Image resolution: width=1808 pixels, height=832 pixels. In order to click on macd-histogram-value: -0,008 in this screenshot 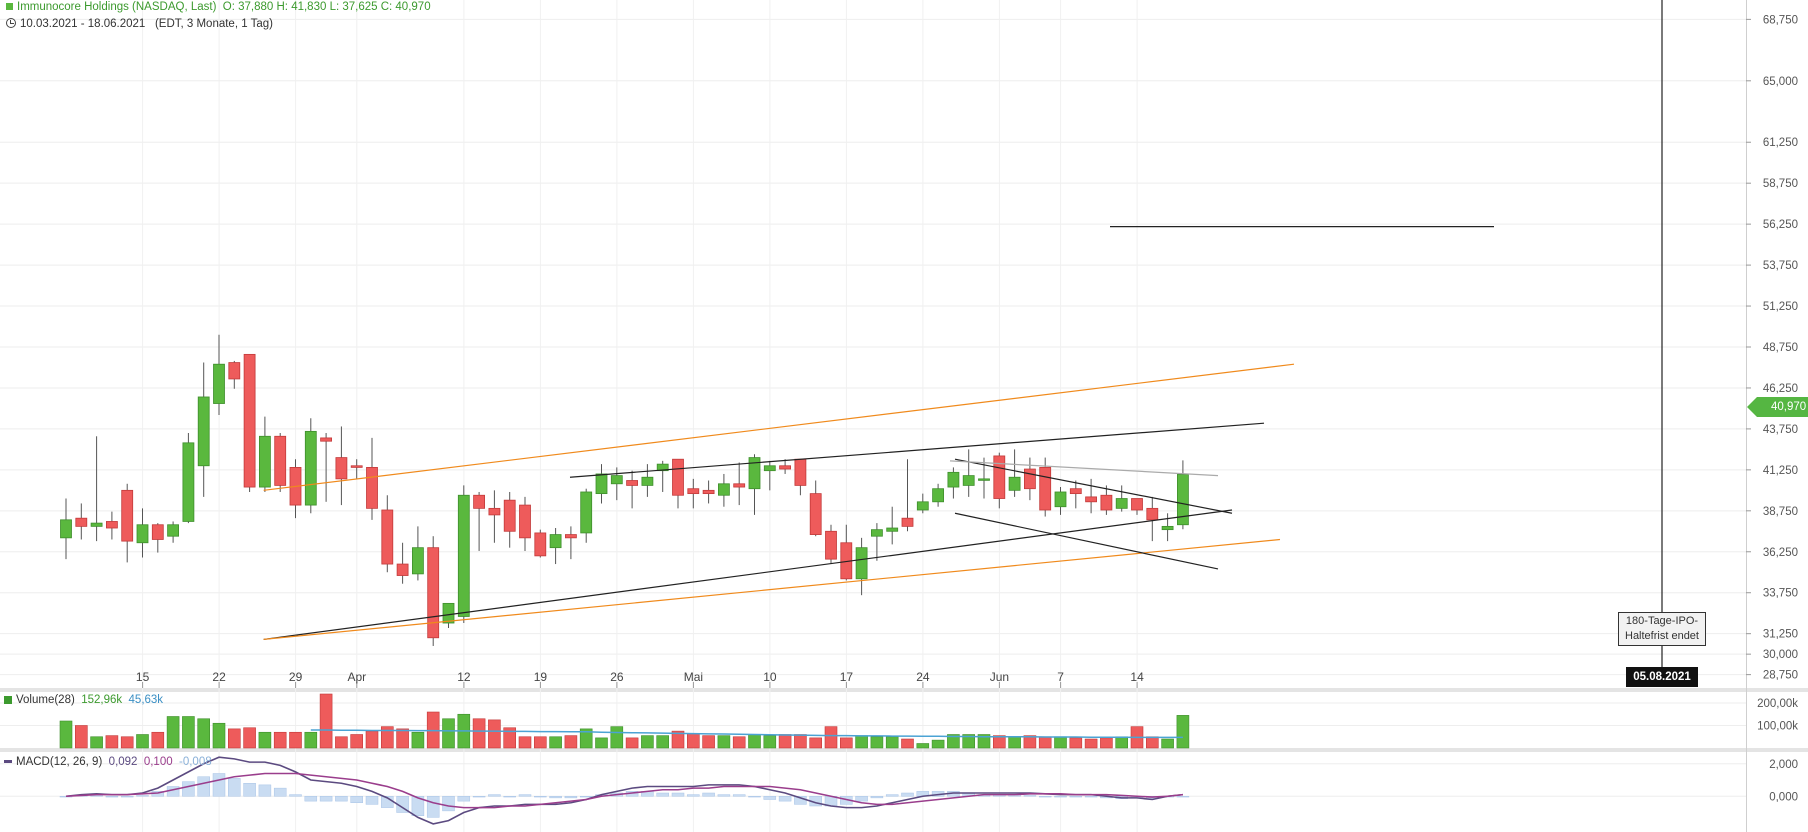, I will do `click(195, 762)`.